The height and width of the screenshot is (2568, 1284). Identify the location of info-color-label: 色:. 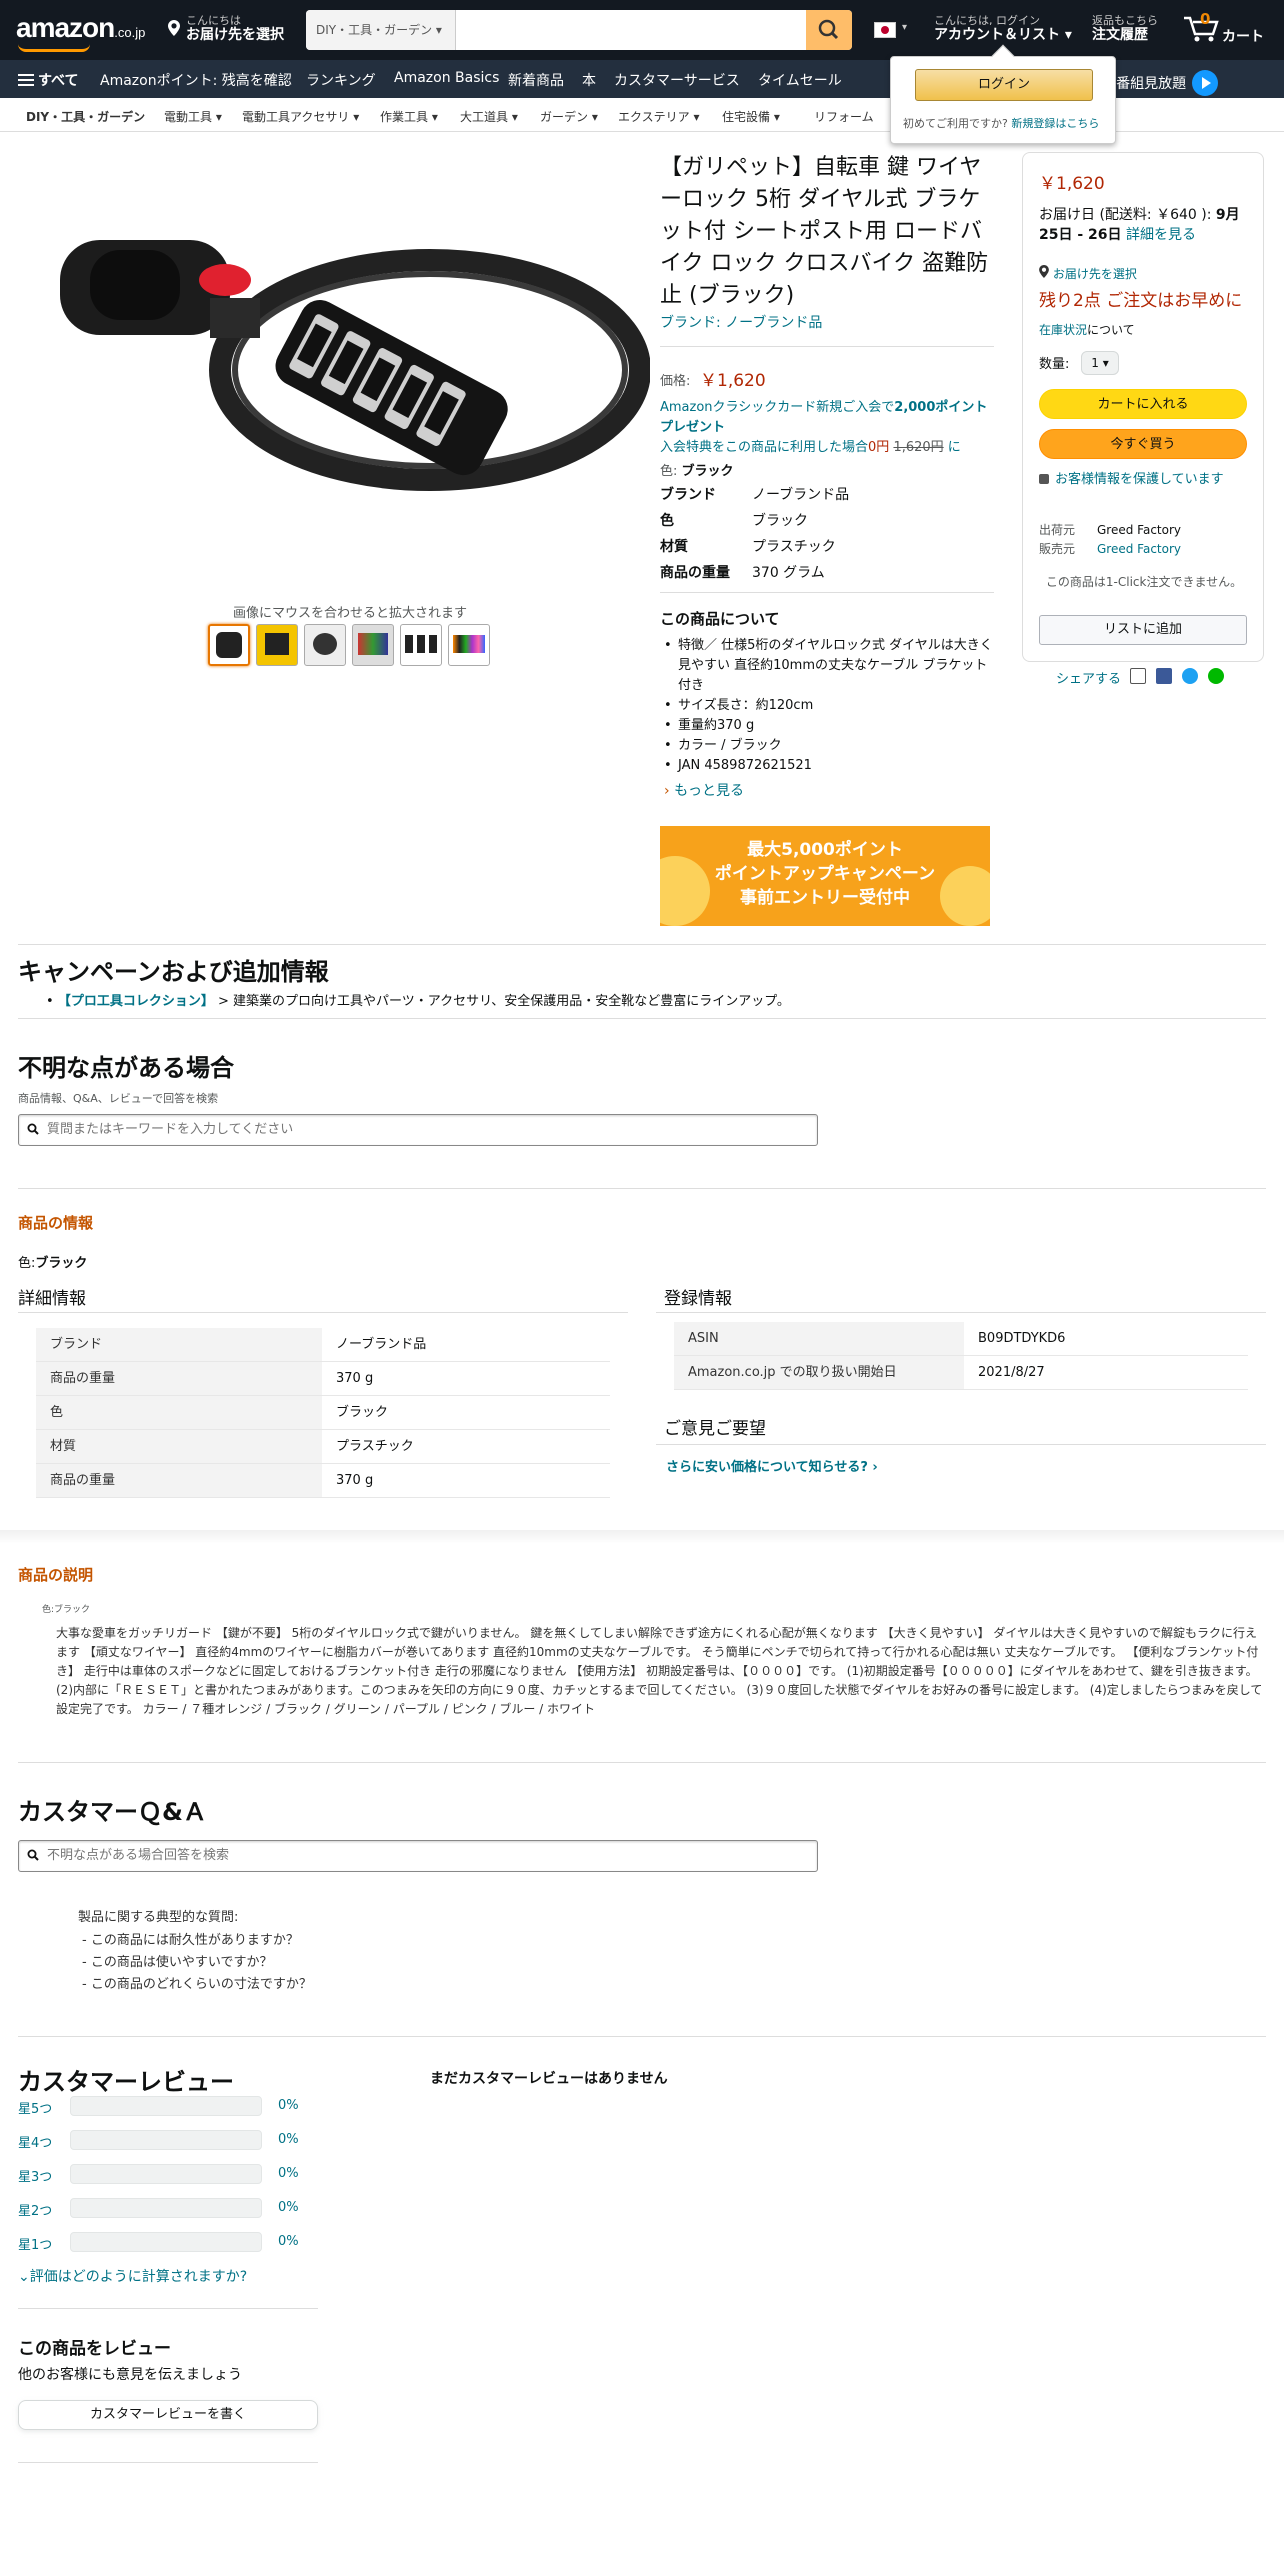
(27, 1263).